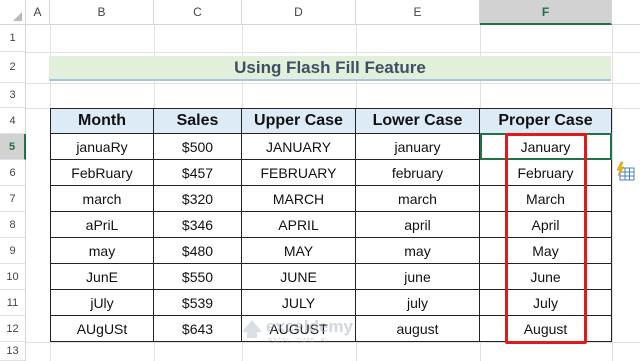 This screenshot has height=361, width=640. I want to click on row-header-6: 6, so click(13, 173).